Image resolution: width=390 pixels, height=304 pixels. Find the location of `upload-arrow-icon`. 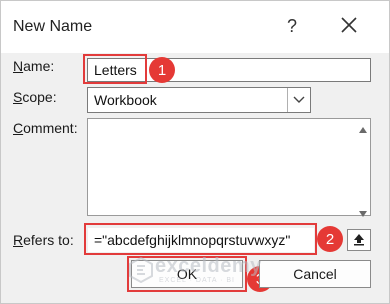

upload-arrow-icon is located at coordinates (359, 240).